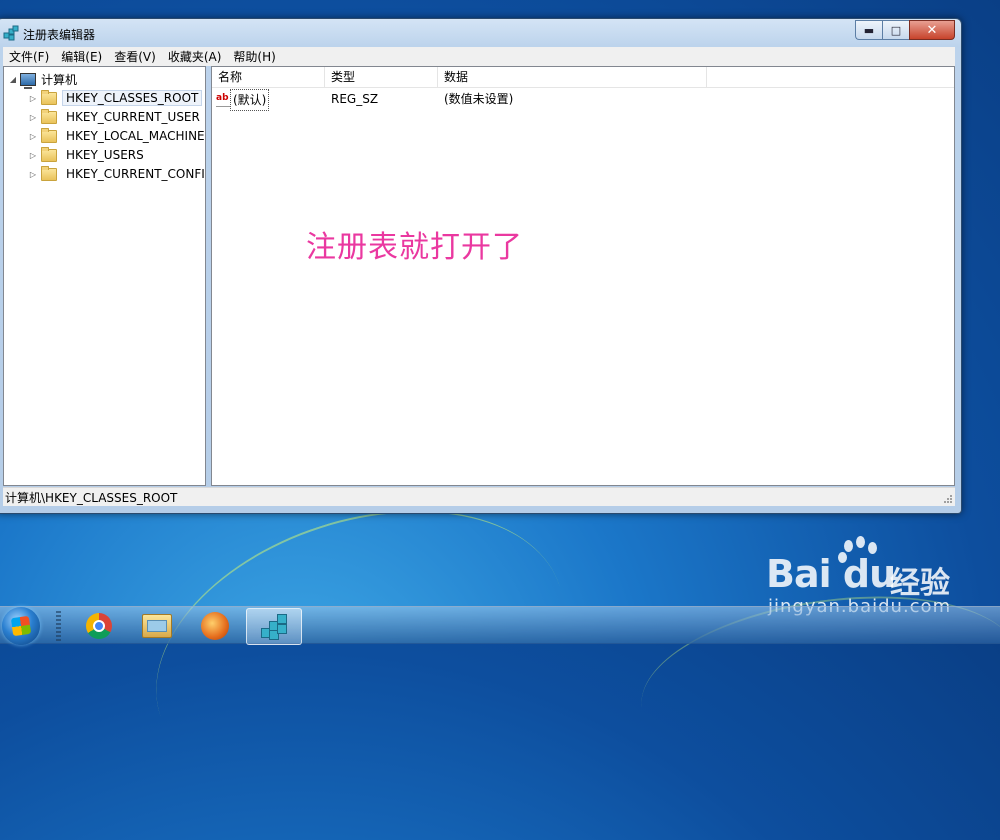 The height and width of the screenshot is (840, 1000). What do you see at coordinates (28, 80) in the screenshot?
I see `computer-icon` at bounding box center [28, 80].